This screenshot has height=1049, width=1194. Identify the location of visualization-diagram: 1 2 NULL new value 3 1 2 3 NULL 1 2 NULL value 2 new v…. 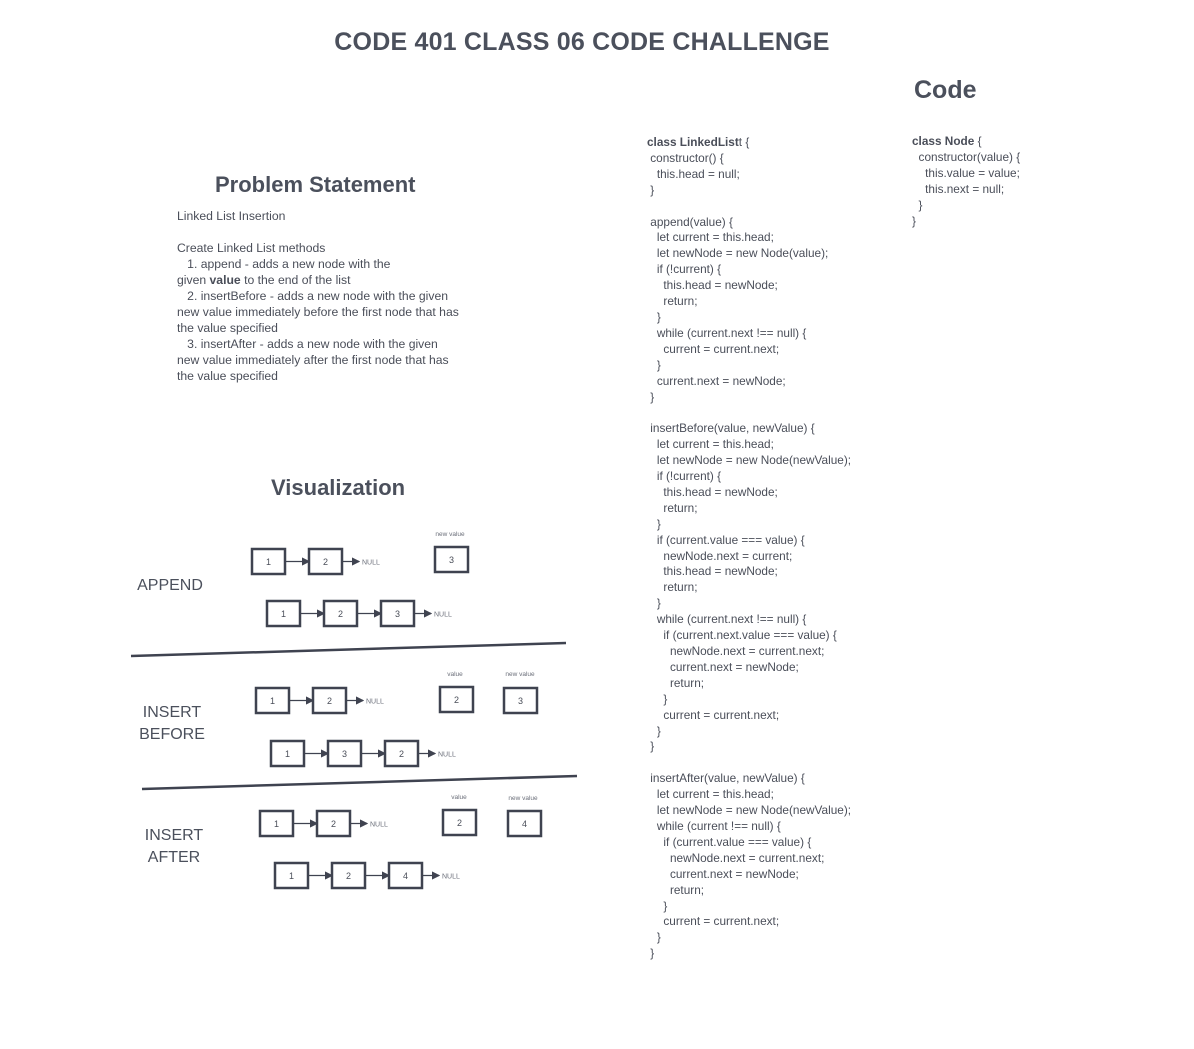
(354, 710).